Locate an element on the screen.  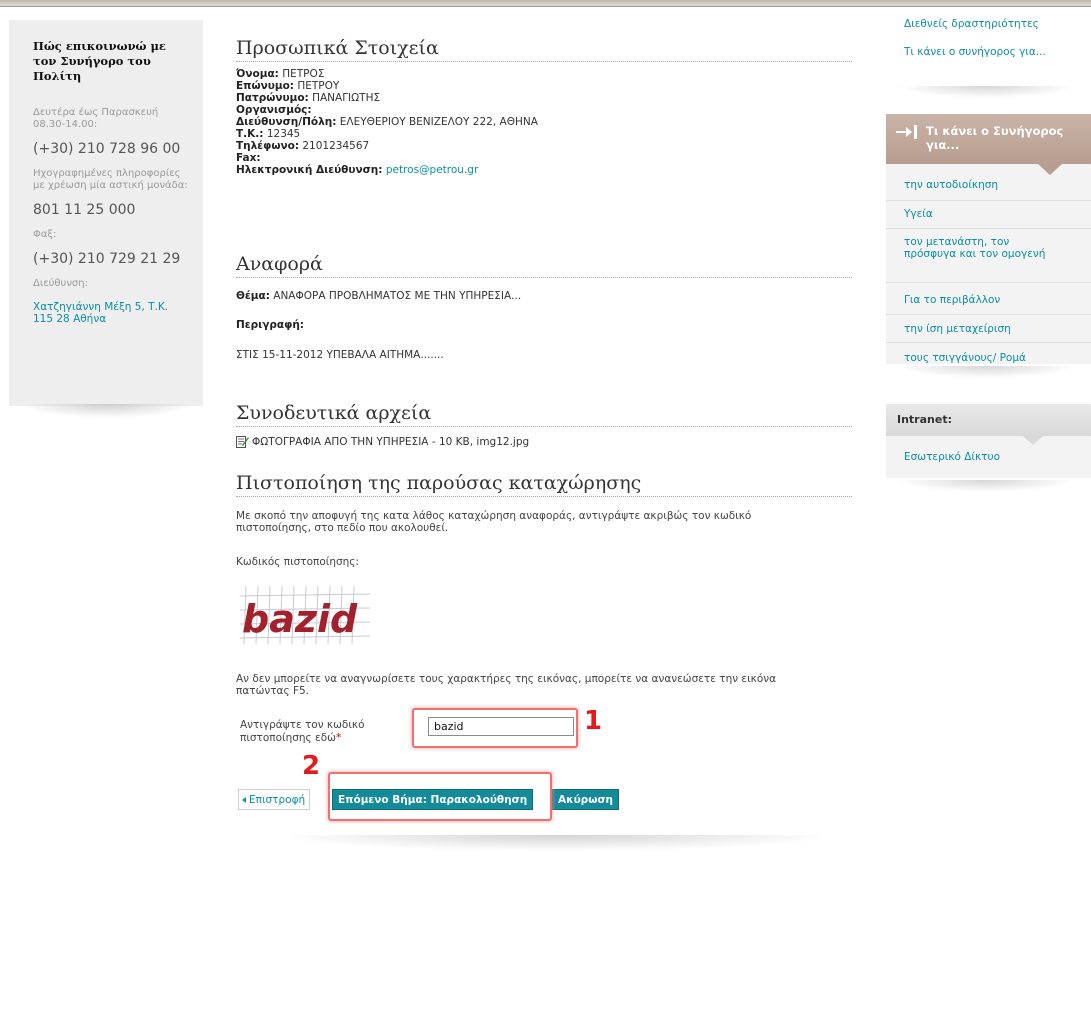
field-label: Πατρώνυμο: is located at coordinates (272, 98).